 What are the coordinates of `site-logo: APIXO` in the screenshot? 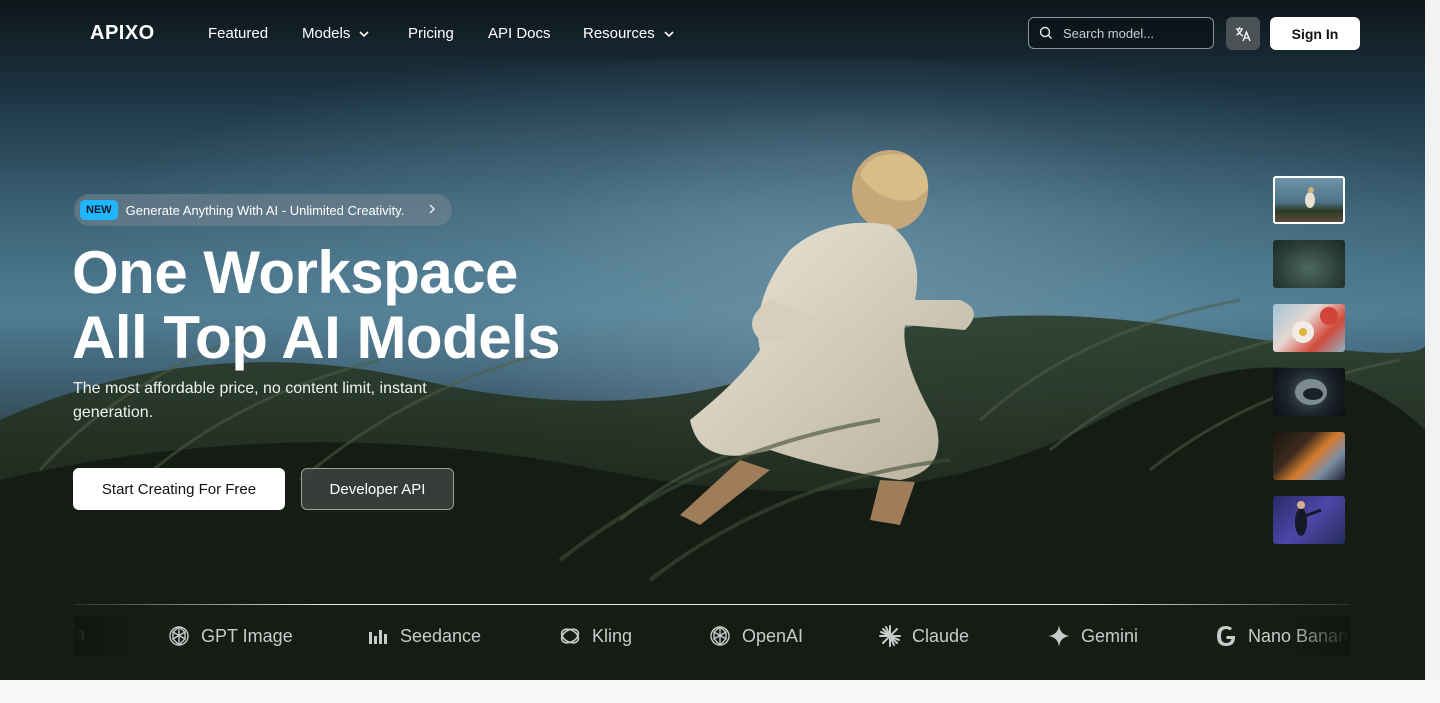 It's located at (122, 33).